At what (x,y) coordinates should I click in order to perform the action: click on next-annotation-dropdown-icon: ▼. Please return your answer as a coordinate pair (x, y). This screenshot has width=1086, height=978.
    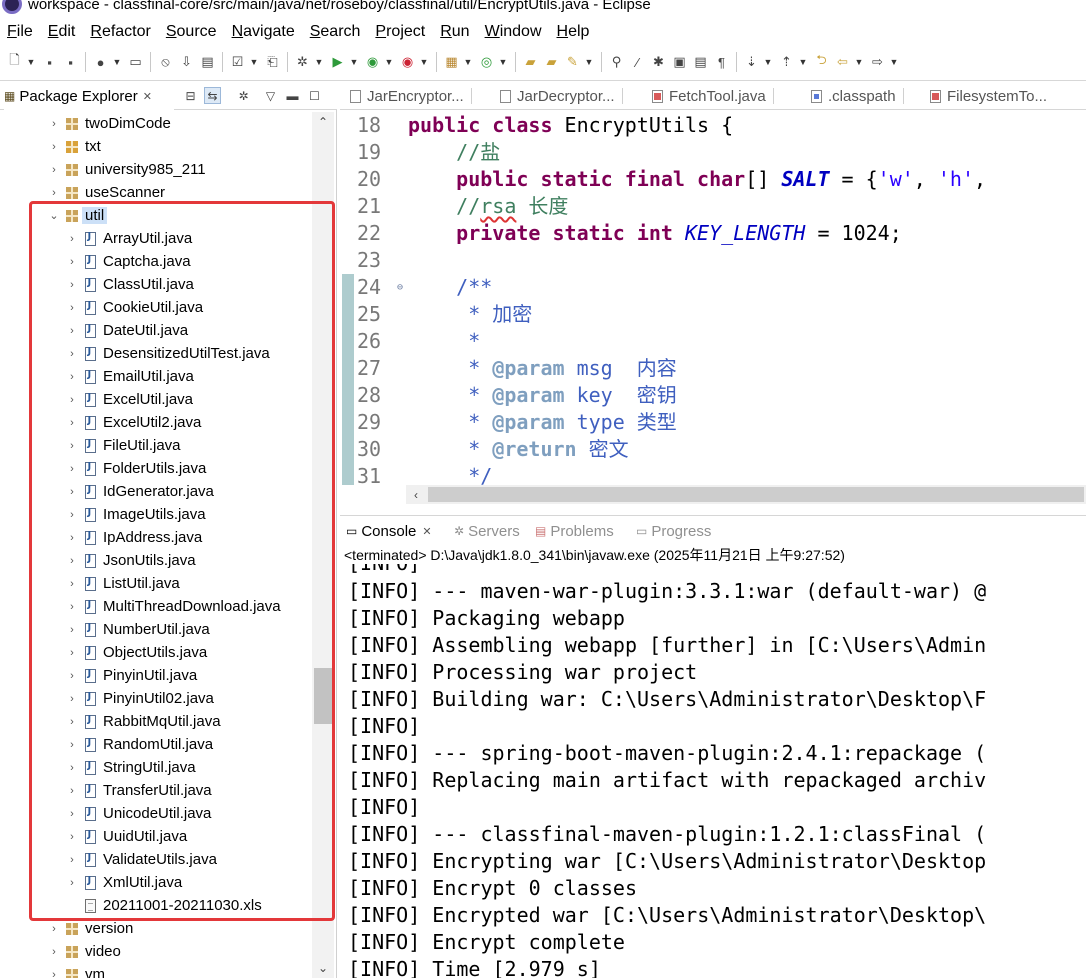
    Looking at the image, I should click on (768, 62).